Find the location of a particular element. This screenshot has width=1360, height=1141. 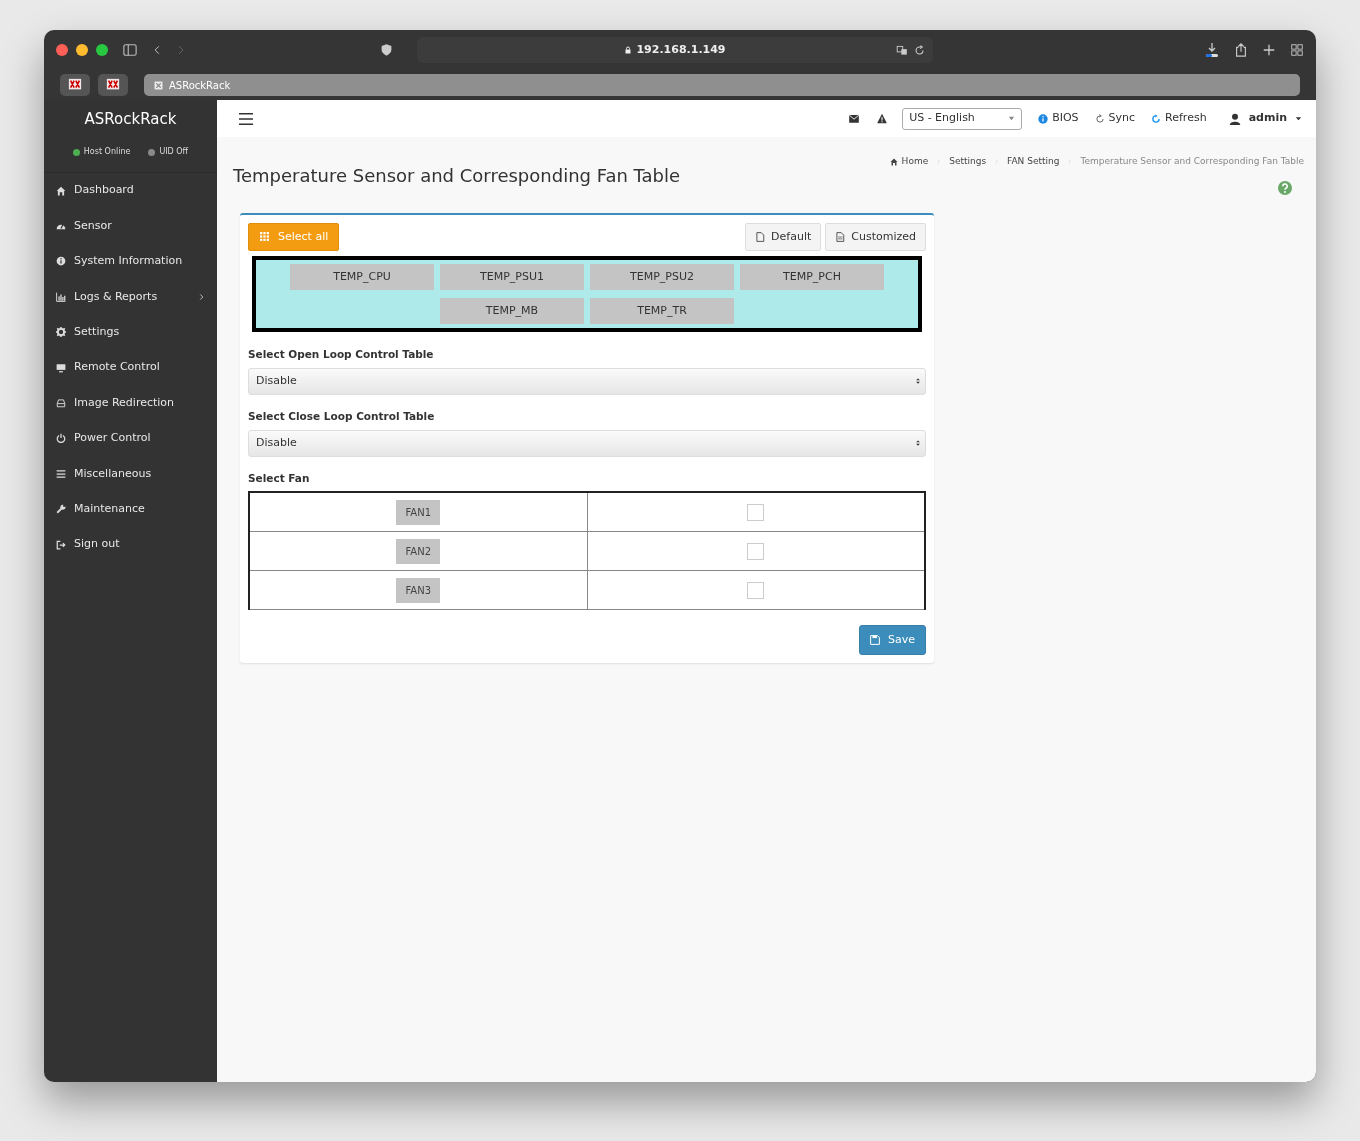

sidebar-menu-item: Maintenance is located at coordinates (130, 509).